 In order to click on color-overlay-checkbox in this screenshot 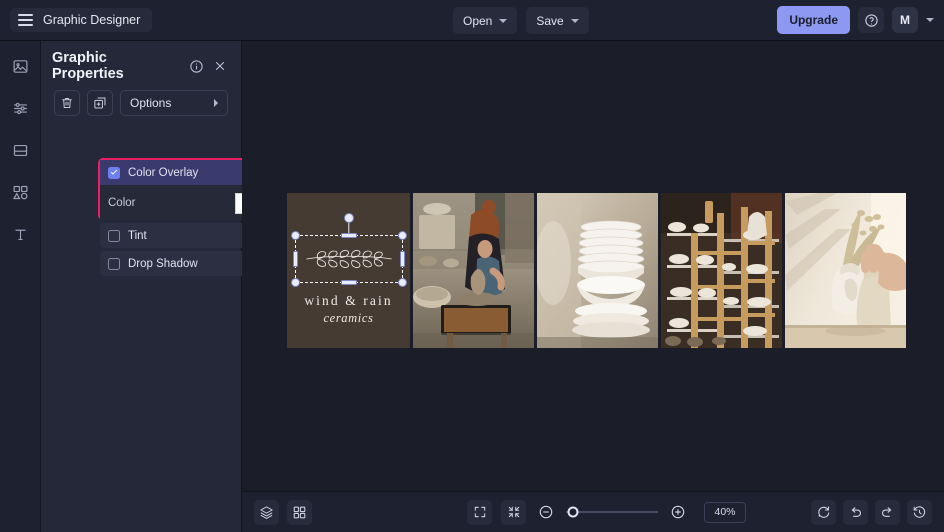, I will do `click(114, 172)`.